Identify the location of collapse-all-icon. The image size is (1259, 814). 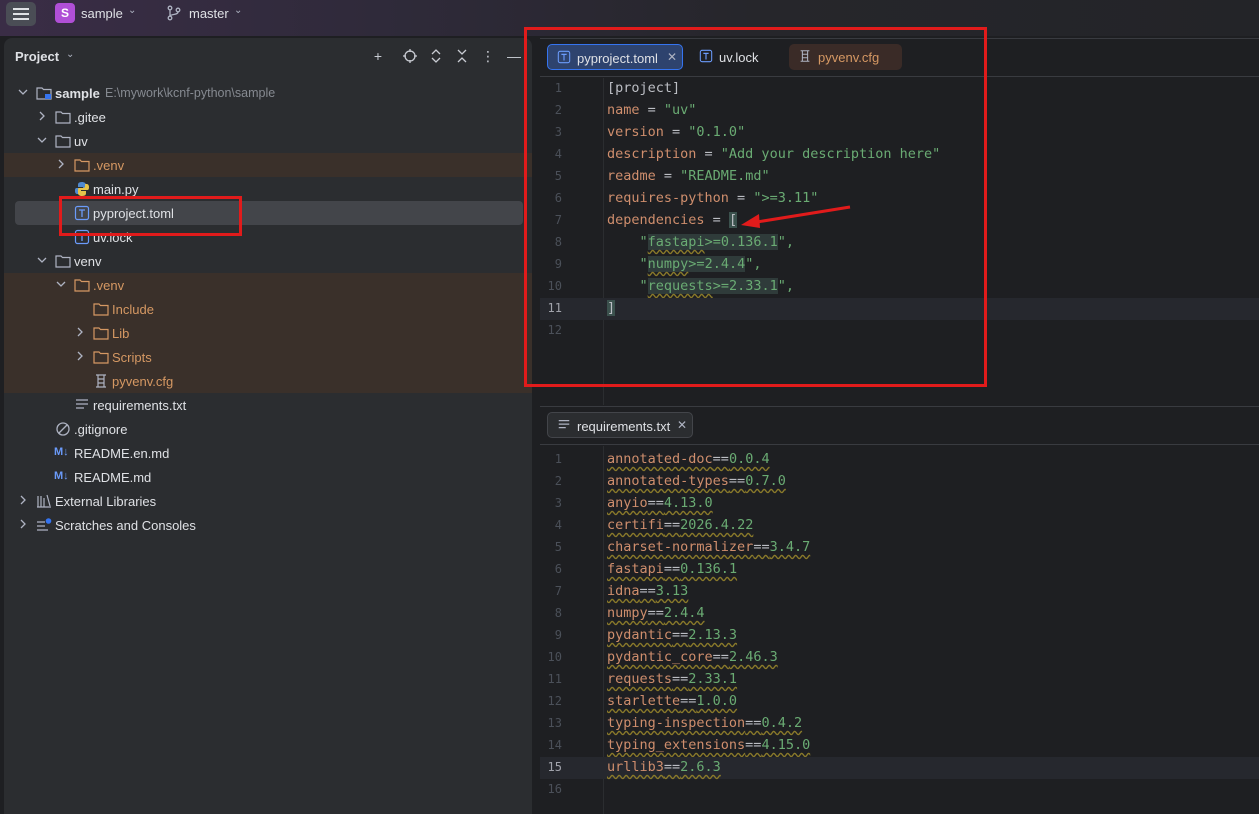
(462, 56).